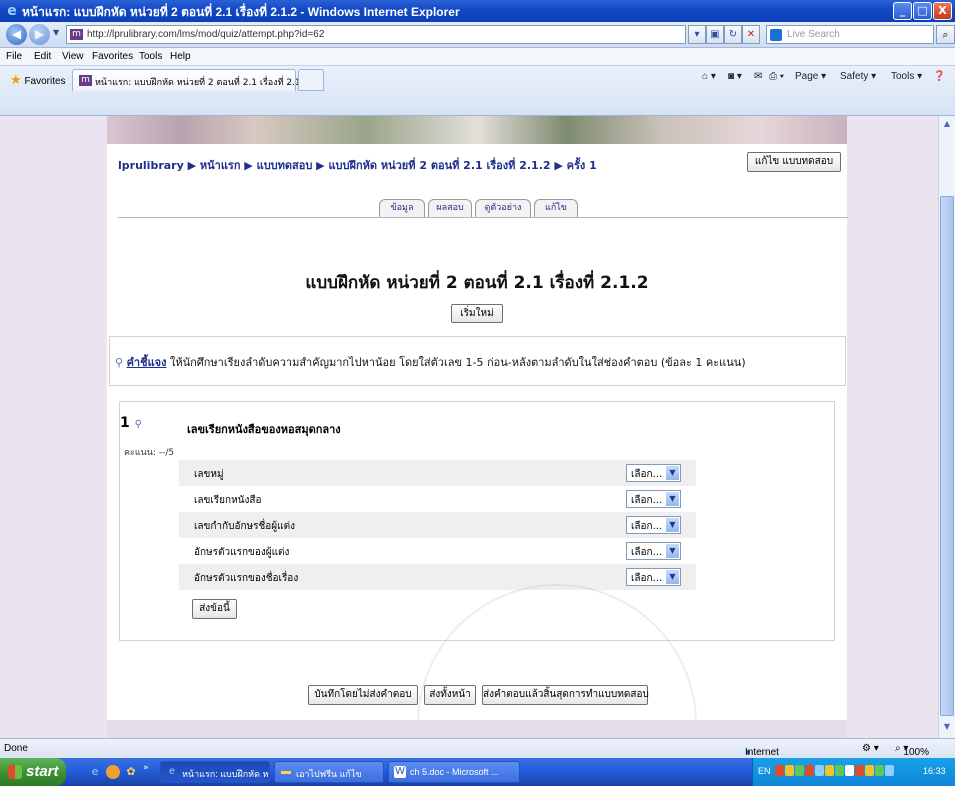  I want to click on match-label: เลขหมู่, so click(209, 474).